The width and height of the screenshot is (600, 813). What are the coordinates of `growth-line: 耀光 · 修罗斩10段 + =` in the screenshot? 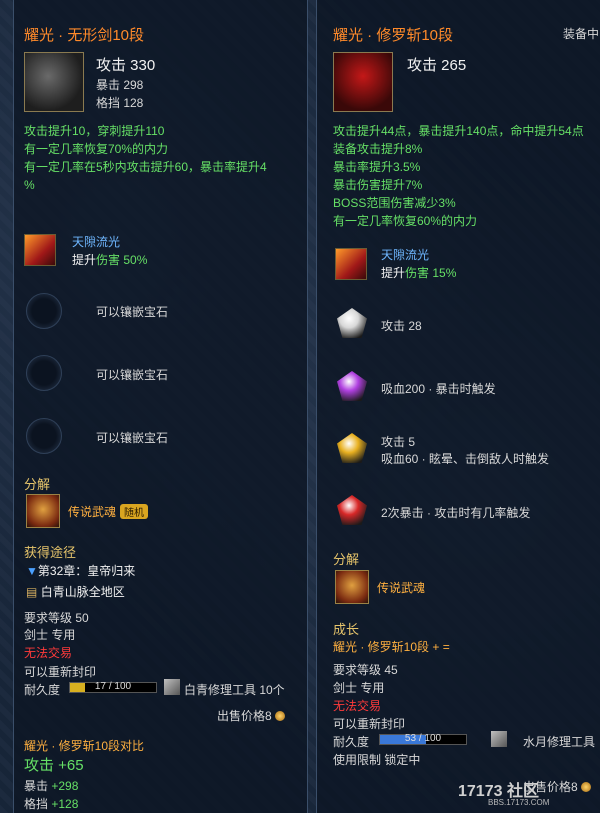 It's located at (391, 647).